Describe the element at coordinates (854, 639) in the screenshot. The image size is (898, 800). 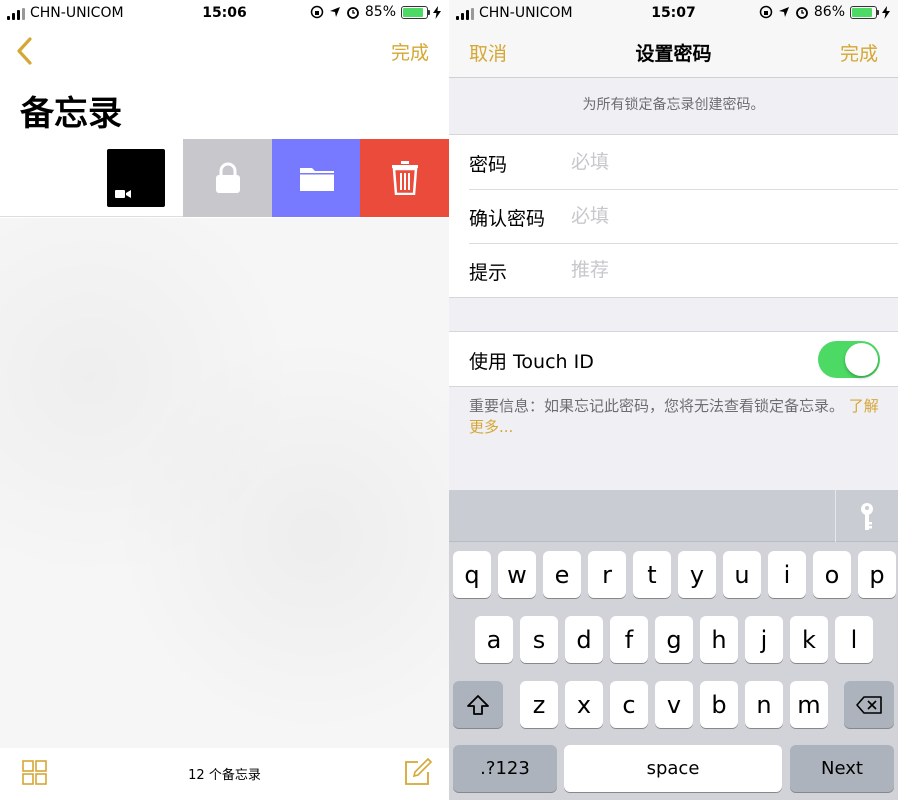
I see `key-l: l` at that location.